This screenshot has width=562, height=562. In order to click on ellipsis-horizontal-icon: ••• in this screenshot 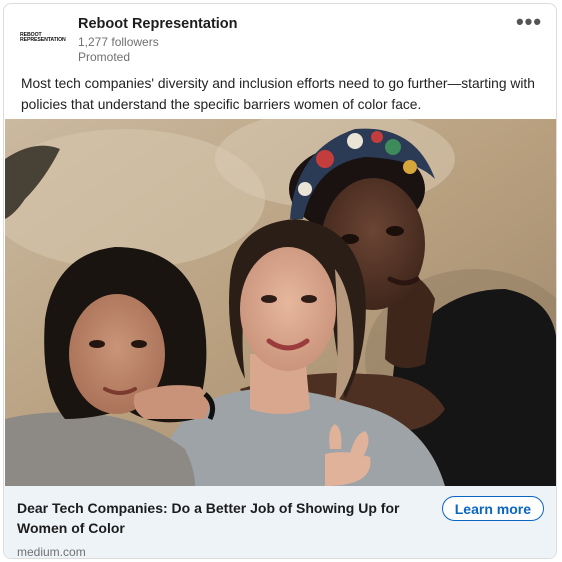, I will do `click(529, 21)`.